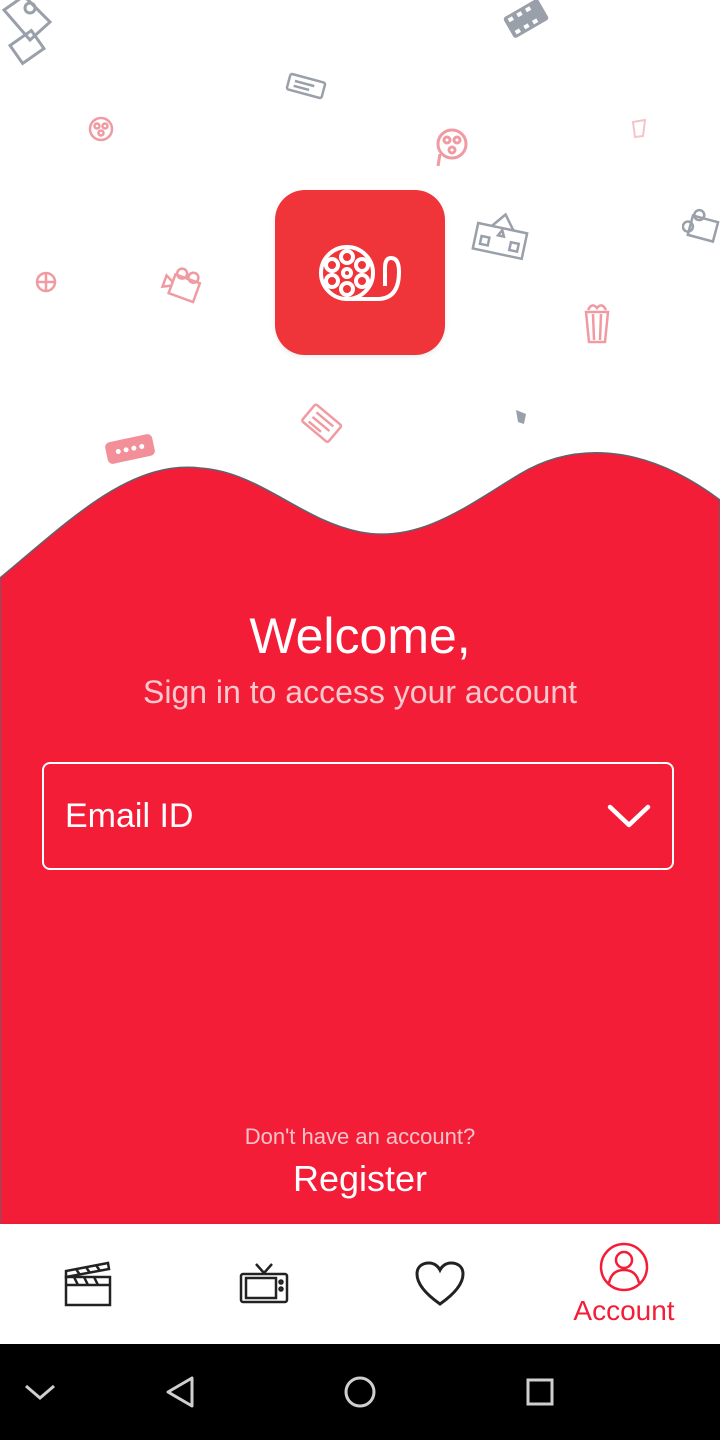  I want to click on nav-label-account: Account, so click(624, 1310).